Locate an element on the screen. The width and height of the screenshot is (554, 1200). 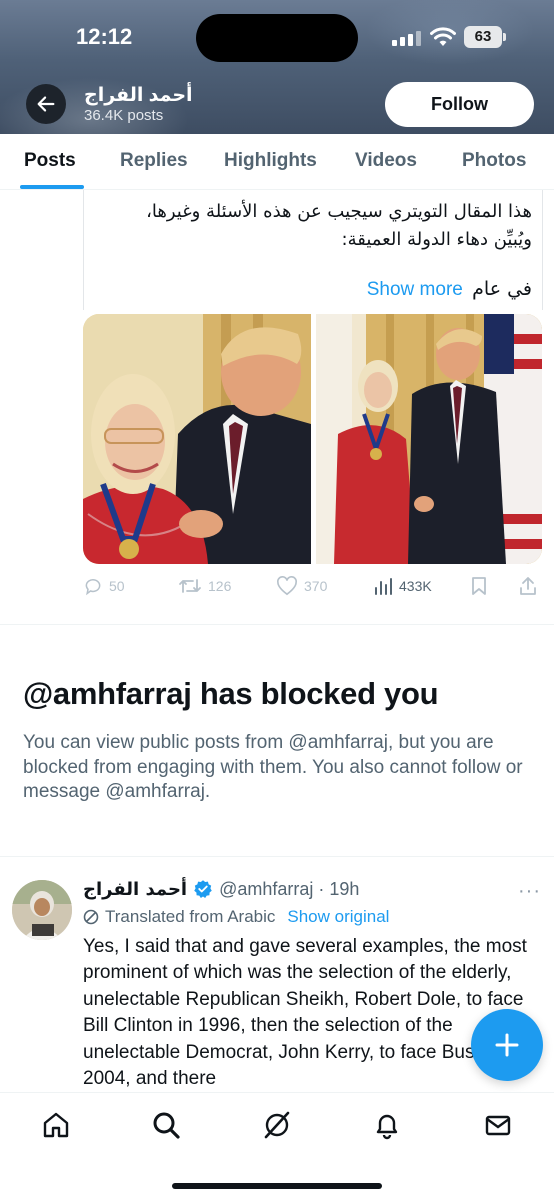
blocked-title: @amhfarraj has blocked you is located at coordinates (231, 693).